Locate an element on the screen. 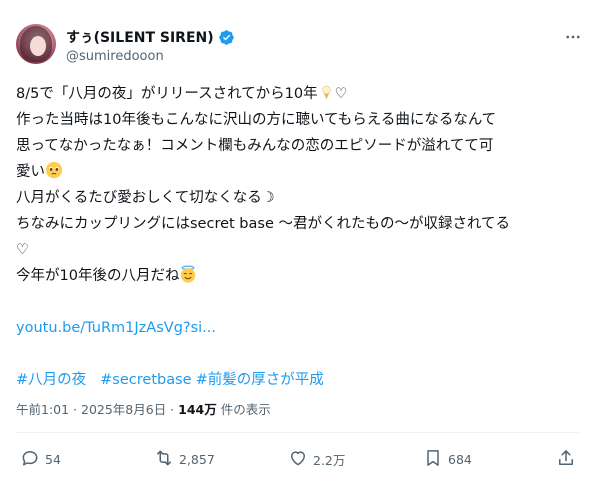 This screenshot has height=483, width=595. action-bar: 54 2,857 2.2万 684 is located at coordinates (297, 460).